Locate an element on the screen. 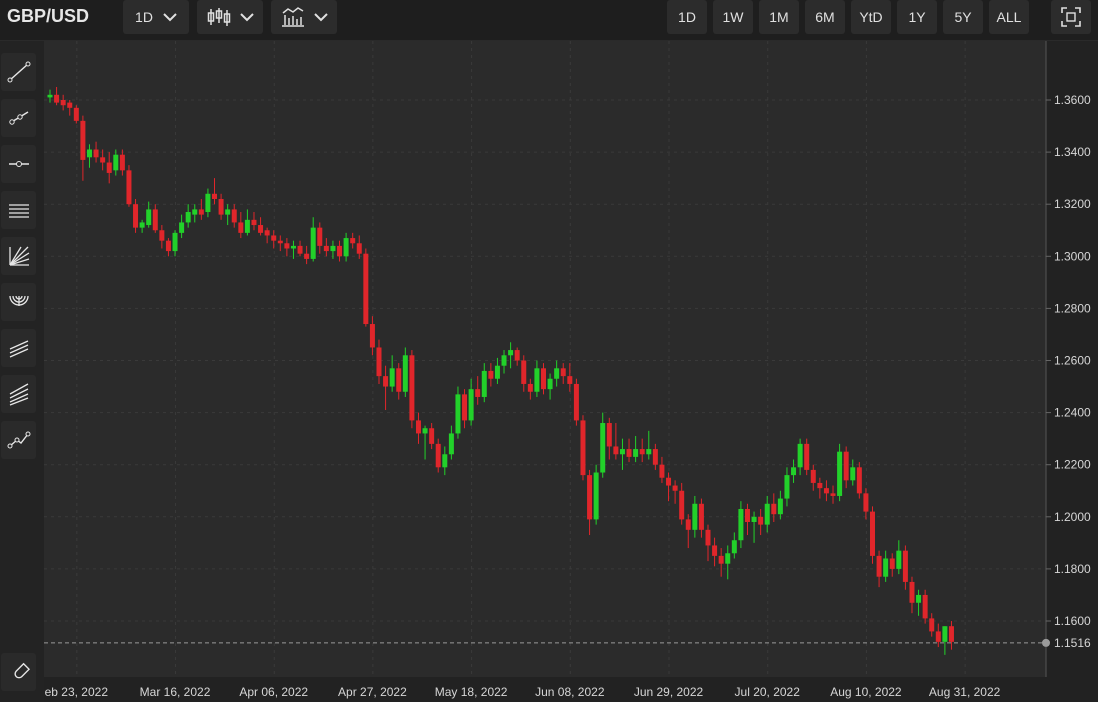 Image resolution: width=1098 pixels, height=702 pixels. range-all-button: ALL is located at coordinates (1009, 17).